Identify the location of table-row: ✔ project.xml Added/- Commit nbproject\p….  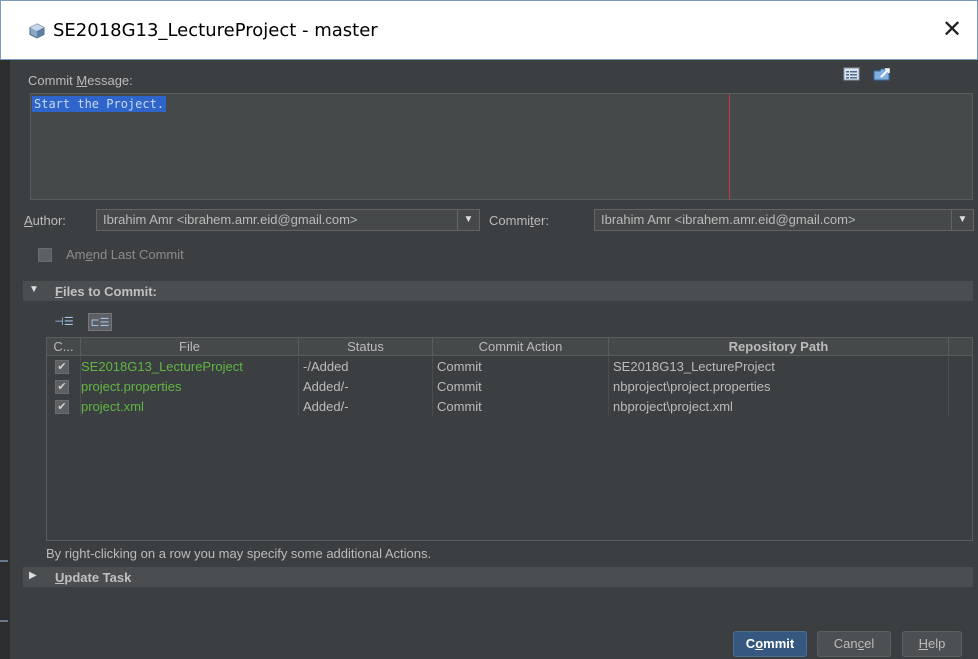
(509, 407).